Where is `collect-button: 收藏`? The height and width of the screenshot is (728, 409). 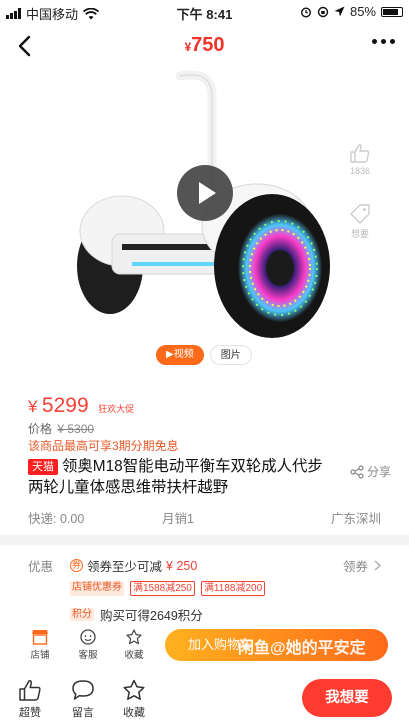 collect-button: 收藏 is located at coordinates (134, 699).